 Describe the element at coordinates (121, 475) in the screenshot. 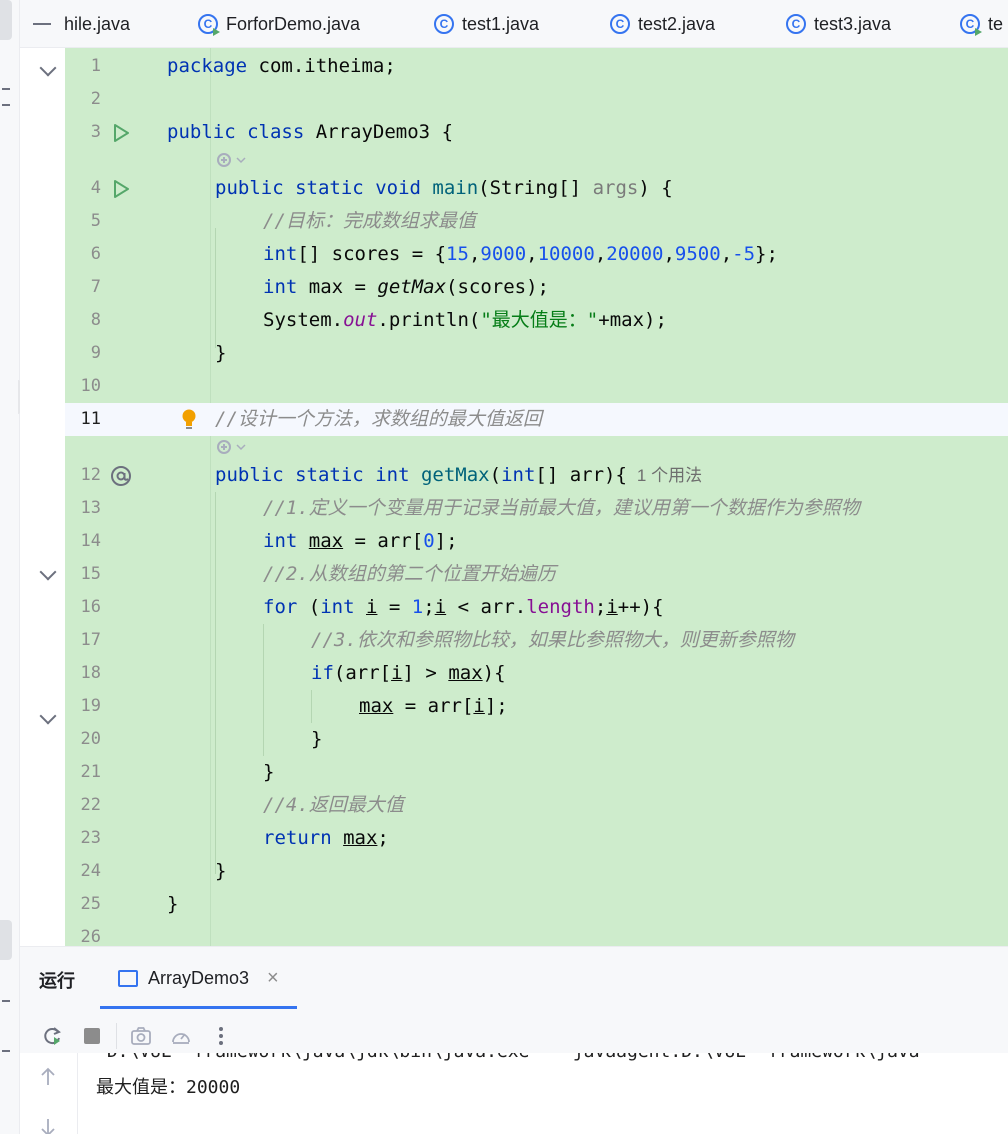

I see `usages-at-icon` at that location.